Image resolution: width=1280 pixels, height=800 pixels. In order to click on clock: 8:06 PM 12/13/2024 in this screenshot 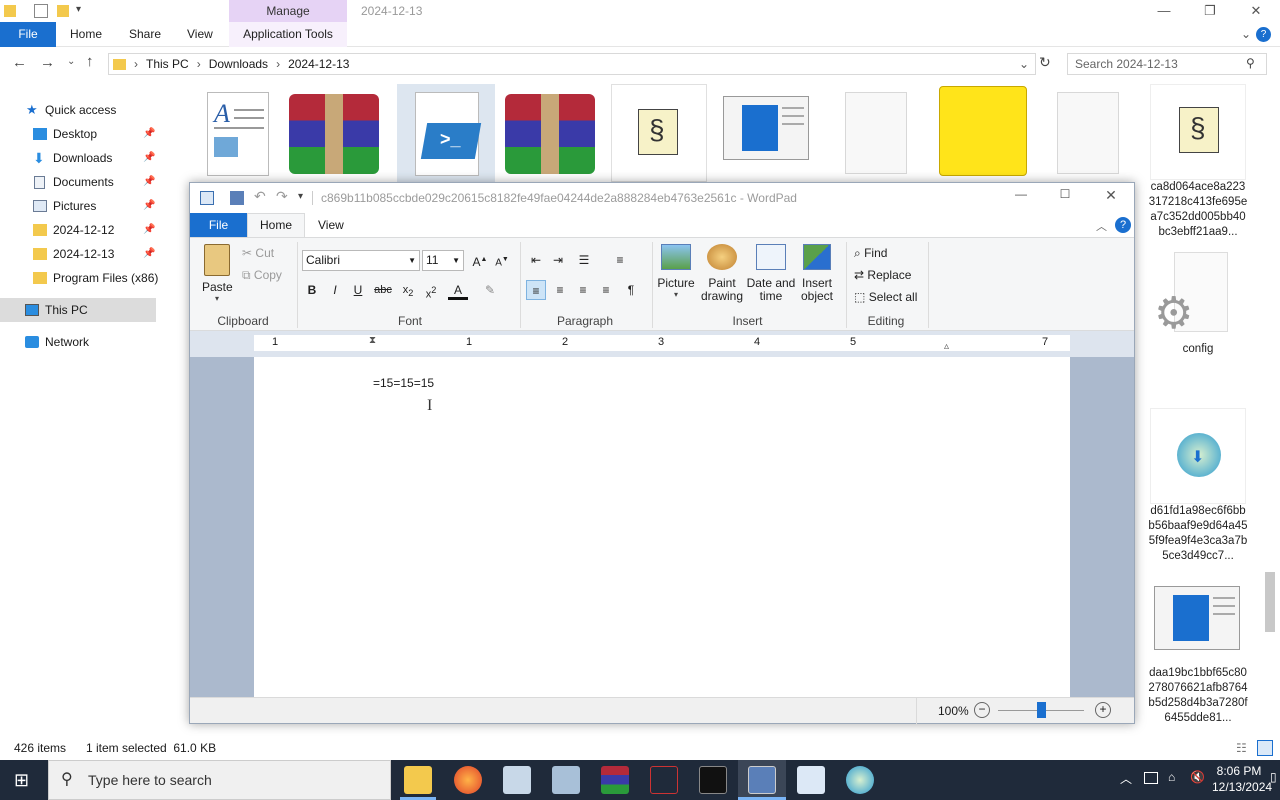, I will do `click(1242, 779)`.